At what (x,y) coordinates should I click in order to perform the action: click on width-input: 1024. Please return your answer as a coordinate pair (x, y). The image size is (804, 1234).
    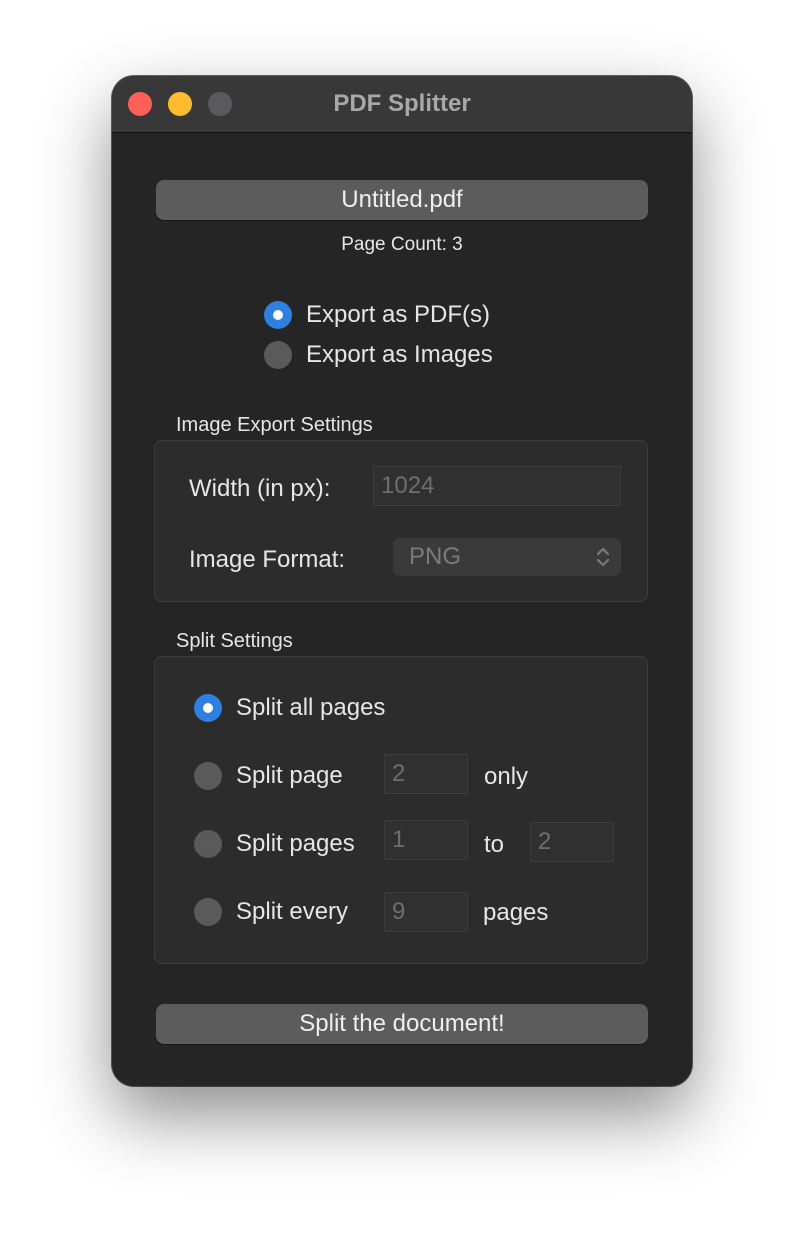
    Looking at the image, I should click on (497, 486).